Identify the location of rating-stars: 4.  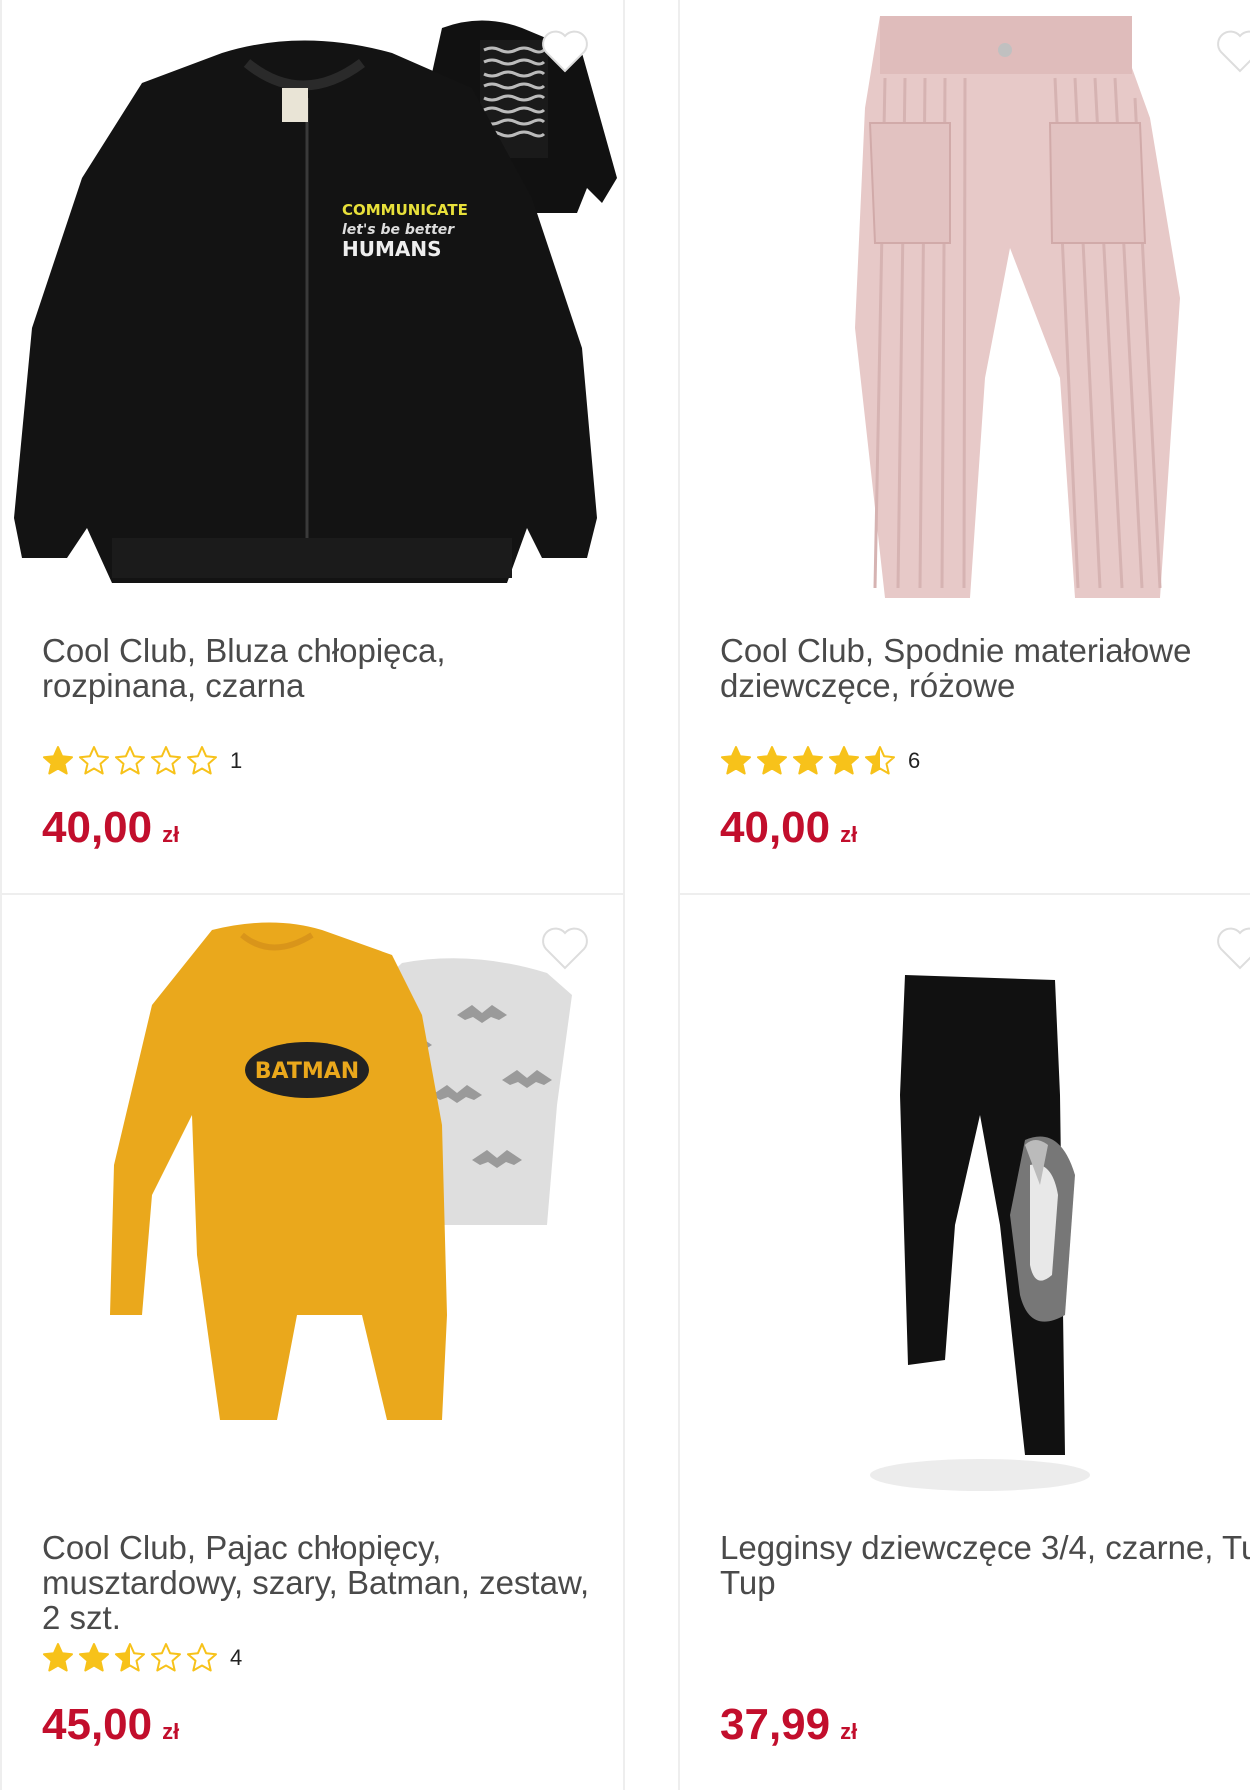
(142, 1658).